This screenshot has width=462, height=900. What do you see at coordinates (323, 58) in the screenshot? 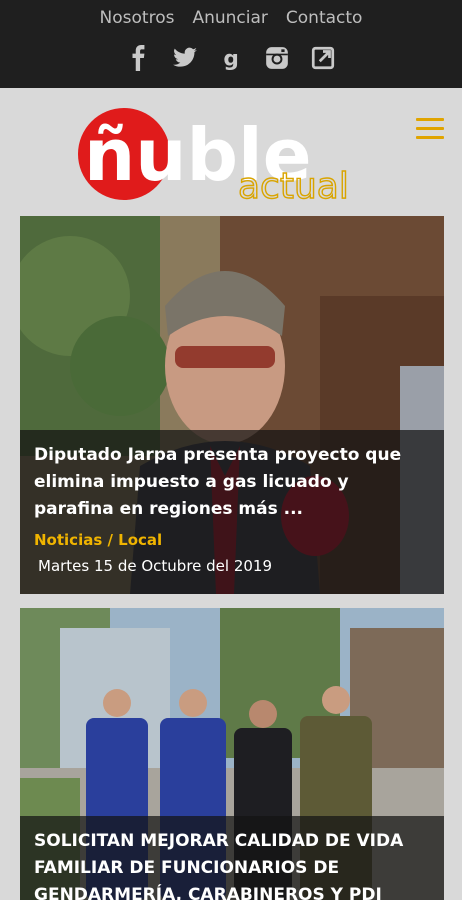
I see `external-link-icon` at bounding box center [323, 58].